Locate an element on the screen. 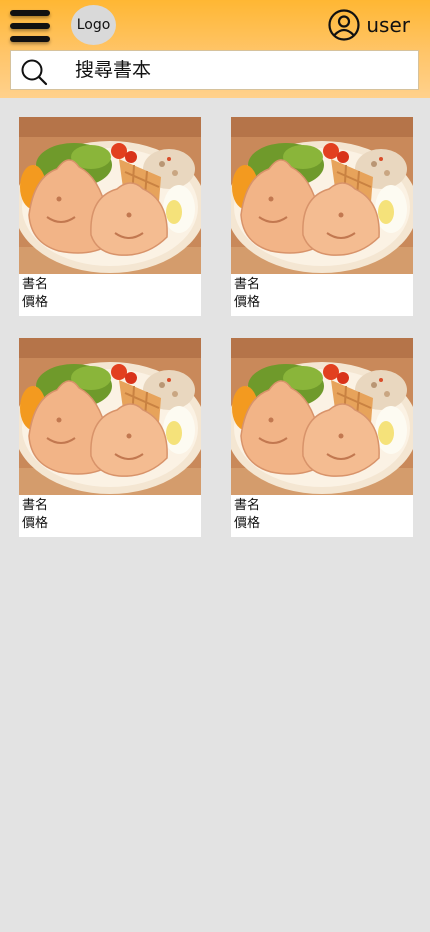 The height and width of the screenshot is (932, 430). search-bar is located at coordinates (214, 70).